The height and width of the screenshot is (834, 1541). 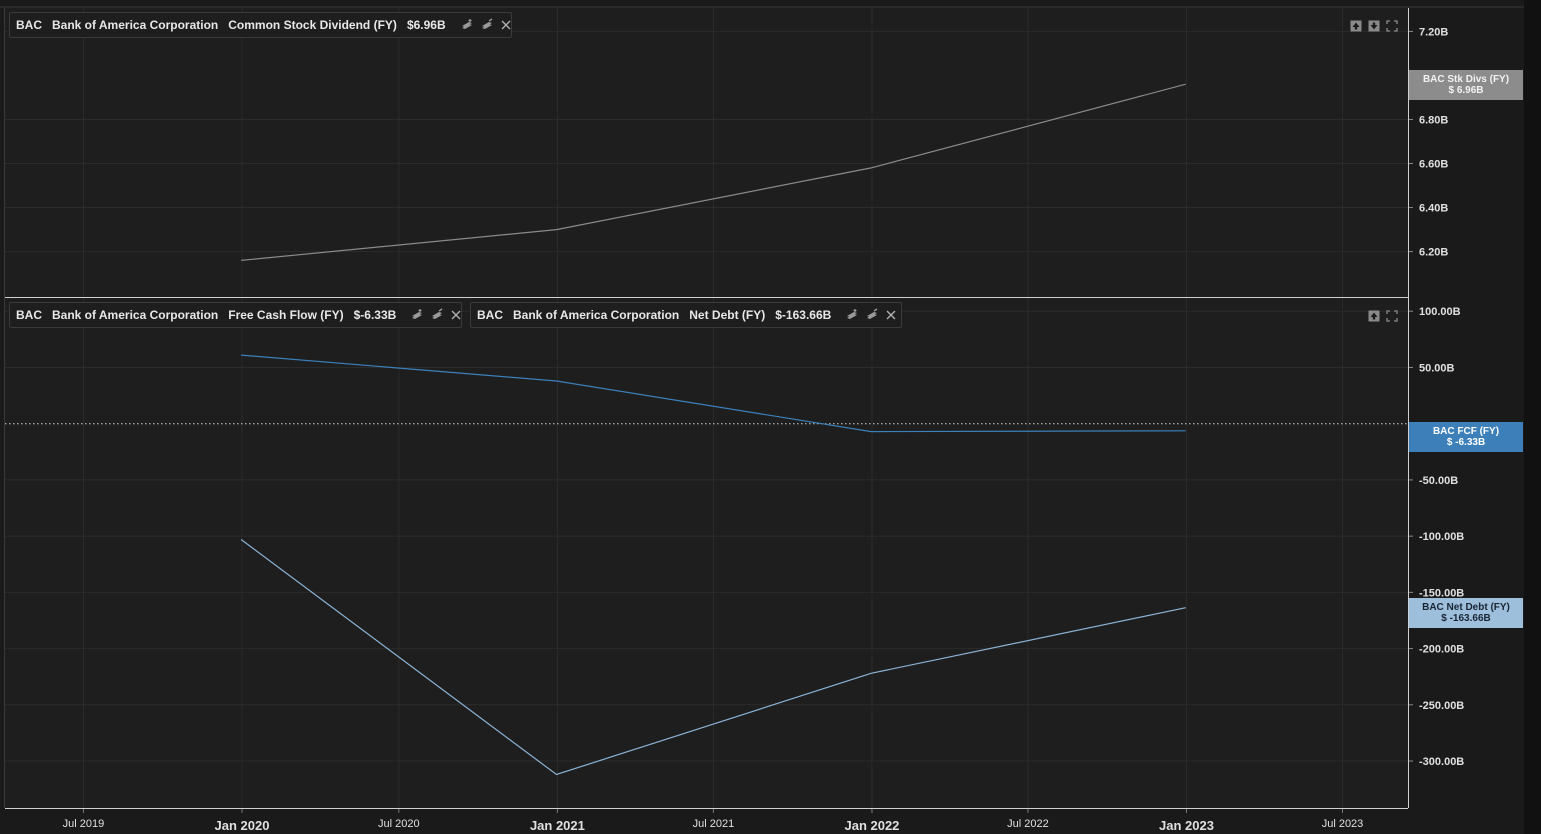 What do you see at coordinates (1532, 417) in the screenshot?
I see `right-gutter` at bounding box center [1532, 417].